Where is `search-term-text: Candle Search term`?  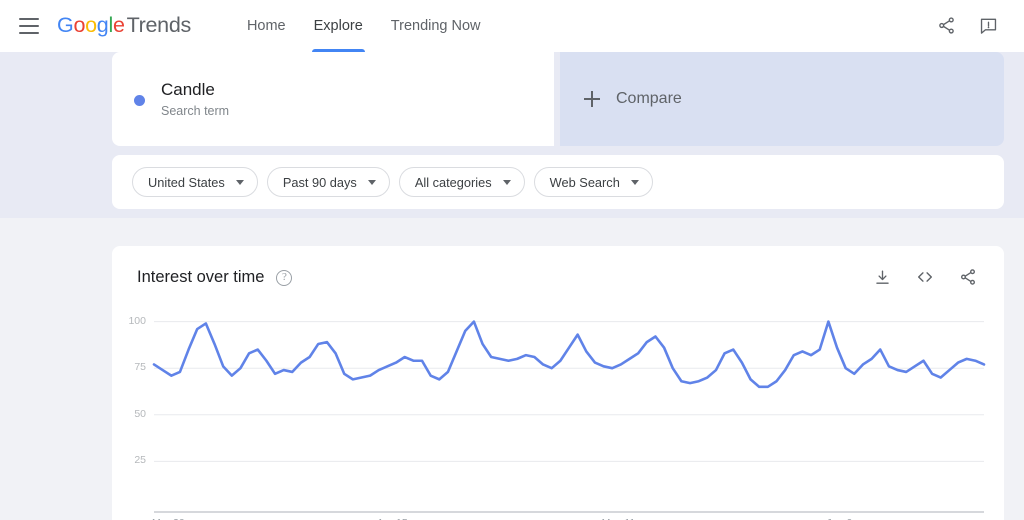
search-term-text: Candle Search term is located at coordinates (195, 99).